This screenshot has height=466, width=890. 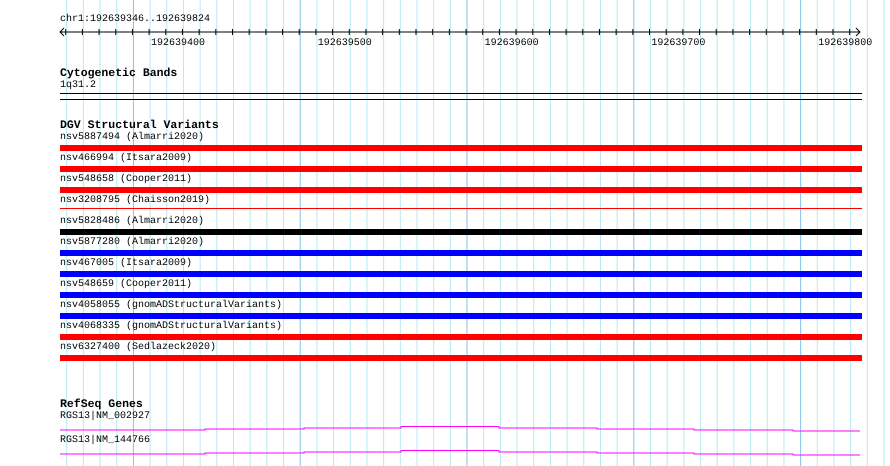 I want to click on variant-label: nsv3208795 (Chaisson2019), so click(x=135, y=201).